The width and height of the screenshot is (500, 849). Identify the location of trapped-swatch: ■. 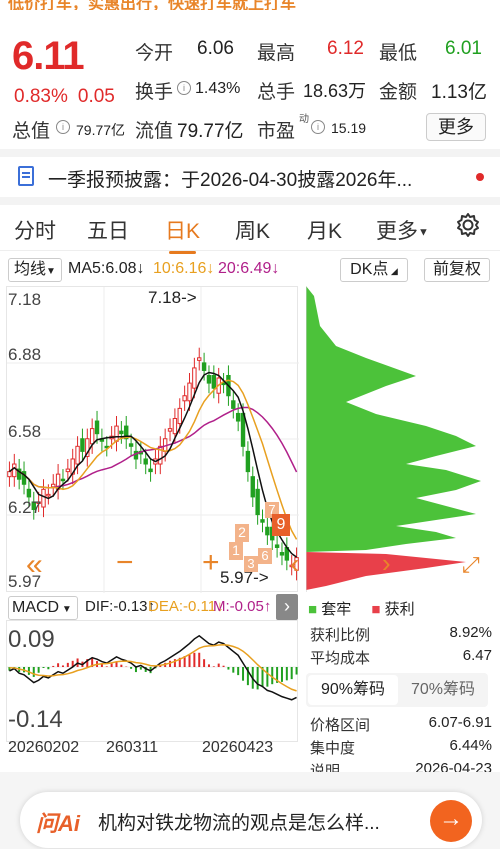
(313, 609).